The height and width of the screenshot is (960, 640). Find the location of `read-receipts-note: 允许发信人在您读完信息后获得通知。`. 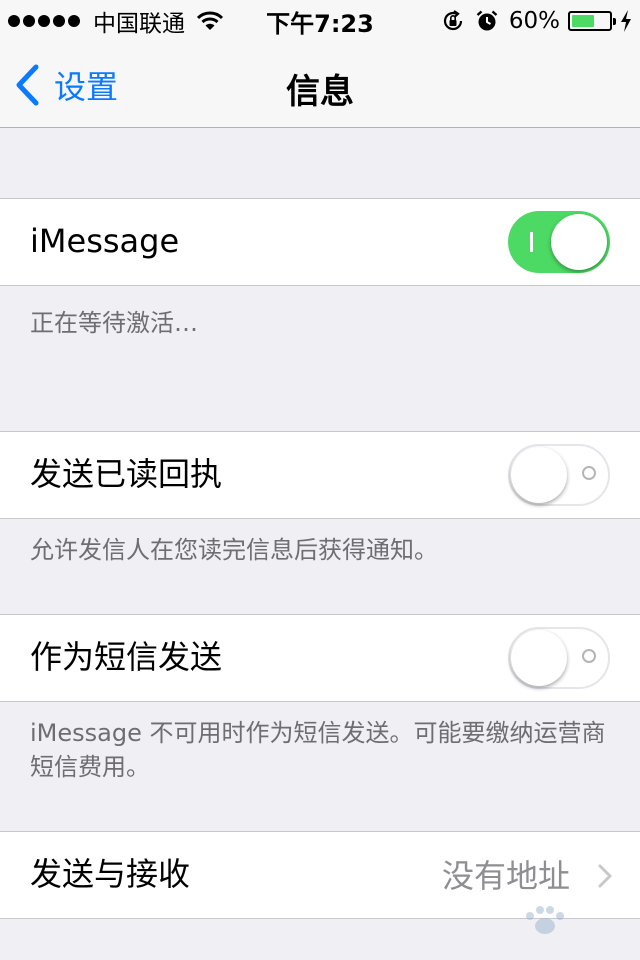

read-receipts-note: 允许发信人在您读完信息后获得通知。 is located at coordinates (234, 550).